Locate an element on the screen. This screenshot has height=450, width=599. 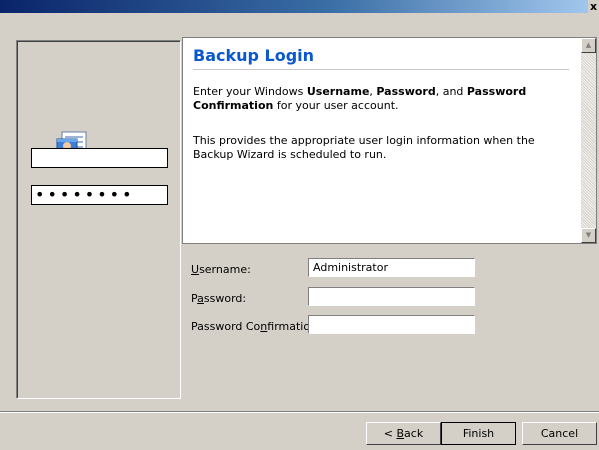
scroll-down-icon: ▼ is located at coordinates (588, 235).